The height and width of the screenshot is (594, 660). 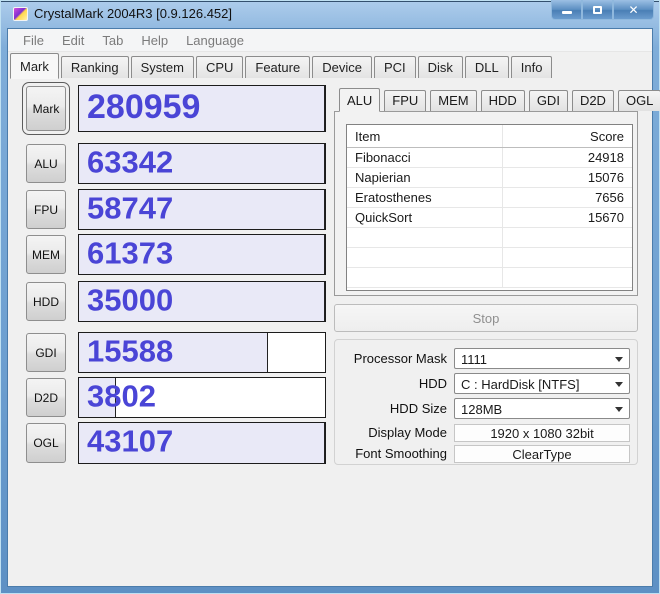 I want to click on close-button: ✕, so click(x=633, y=10).